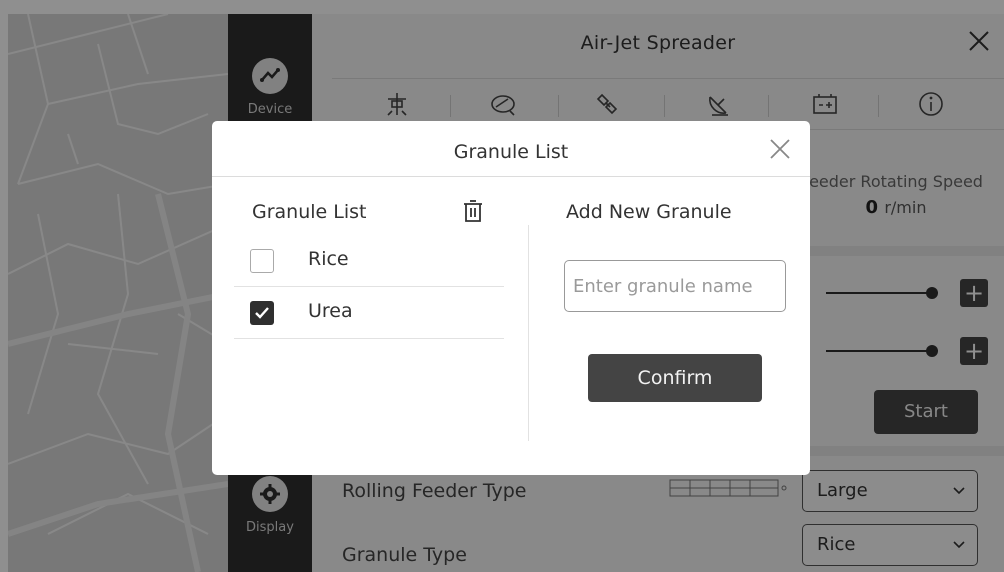  I want to click on dialog-divider, so click(511, 176).